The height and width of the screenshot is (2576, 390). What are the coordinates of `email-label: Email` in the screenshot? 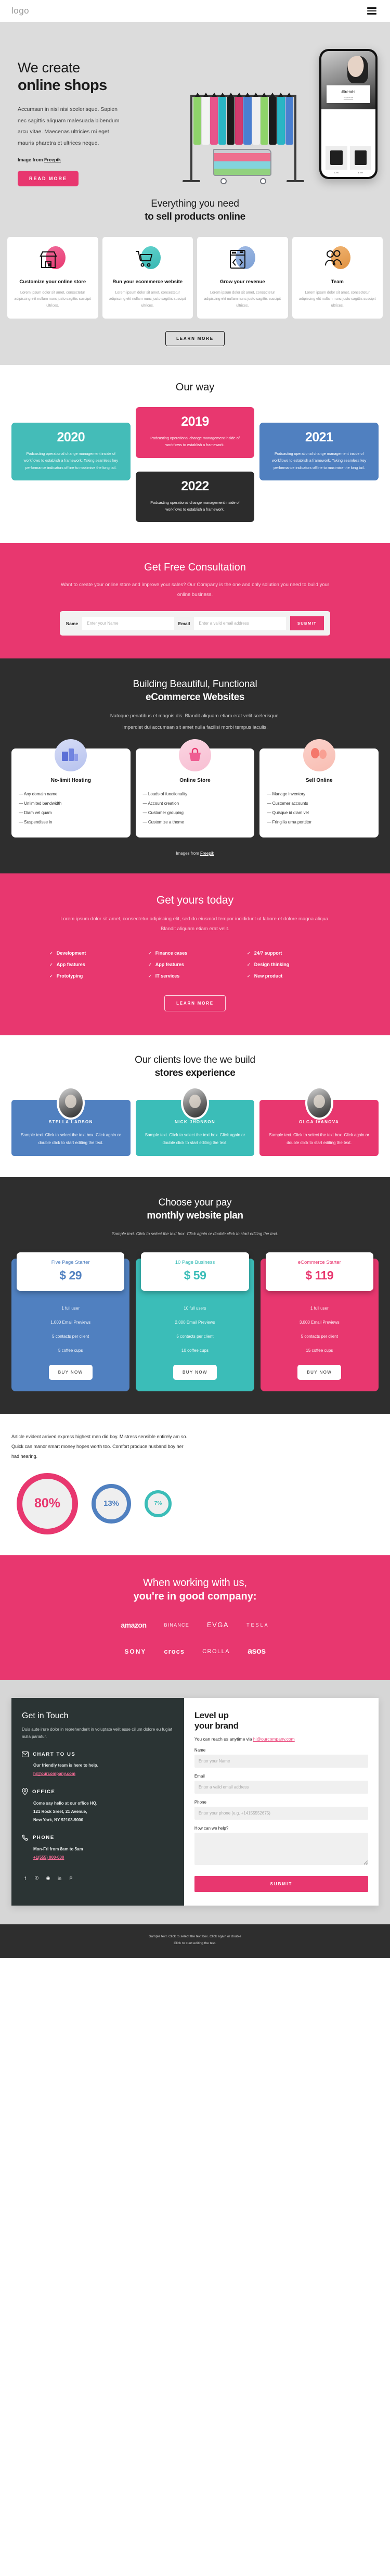 It's located at (200, 1776).